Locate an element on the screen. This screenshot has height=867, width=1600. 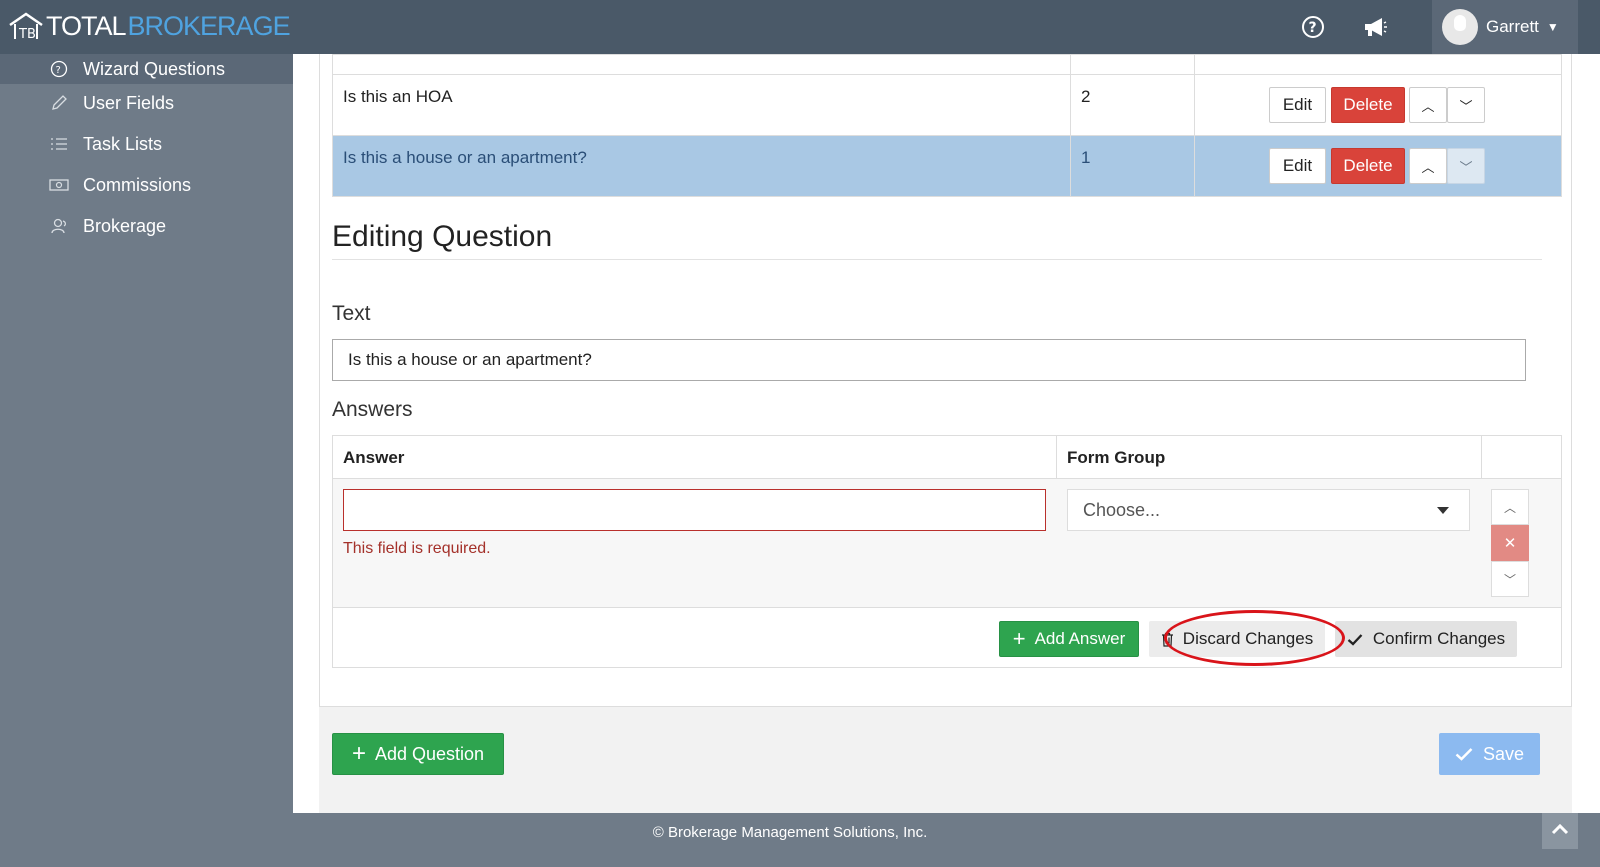
question-circle-icon: ? is located at coordinates (59, 69).